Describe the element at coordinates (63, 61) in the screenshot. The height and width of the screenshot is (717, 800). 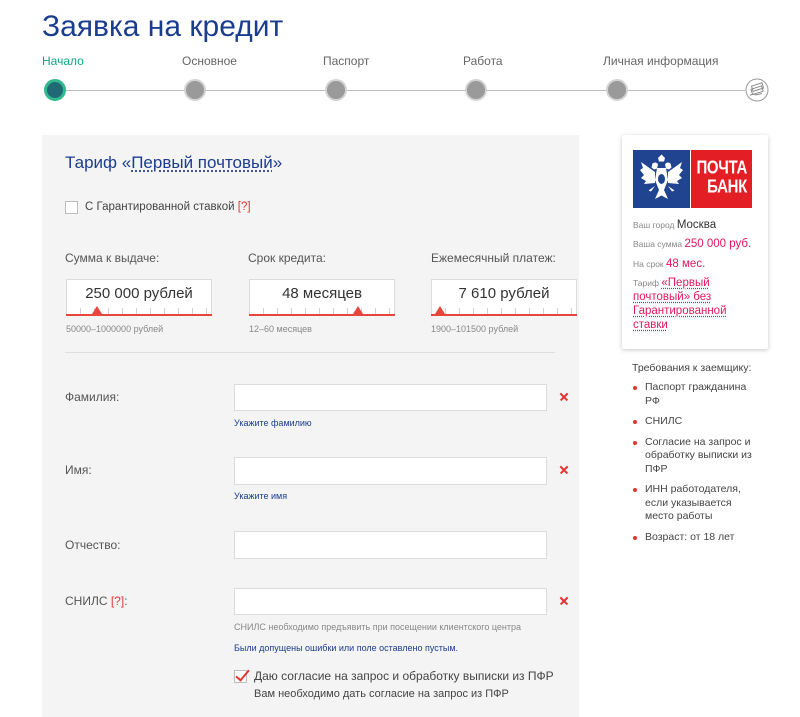
I see `step-label-start: Начало` at that location.